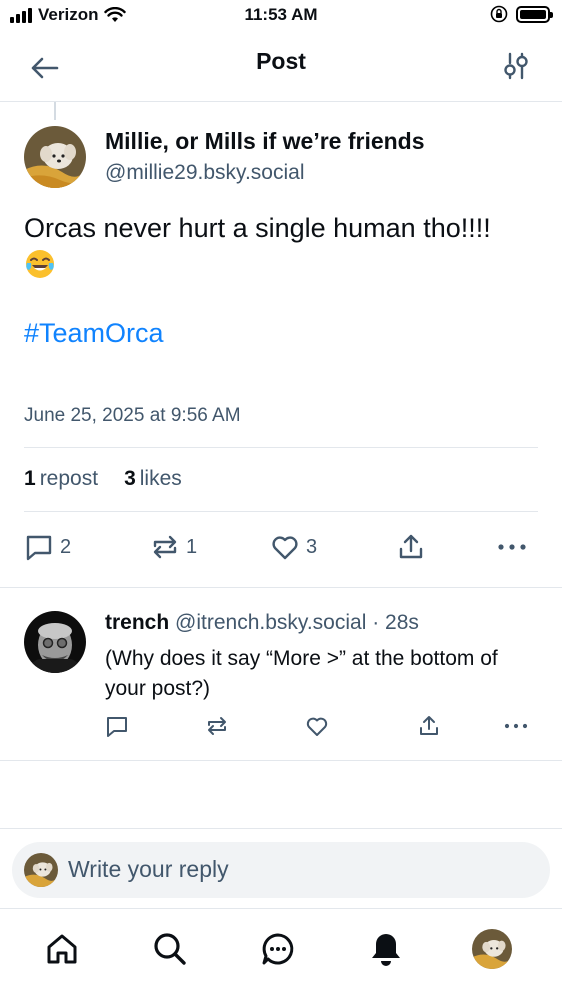  I want to click on like-action-count: 3, so click(312, 546).